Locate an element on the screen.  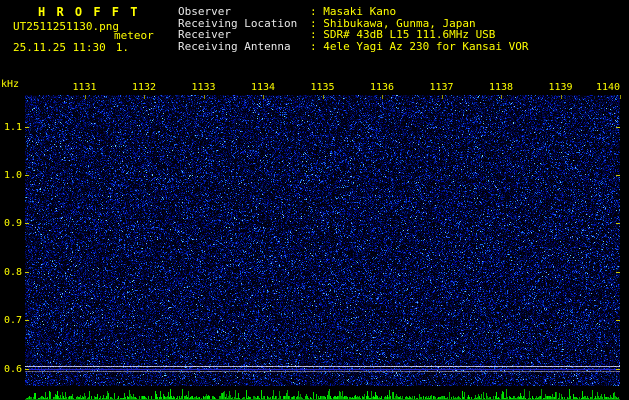
info-label: Receiving Antenna is located at coordinates (234, 46).